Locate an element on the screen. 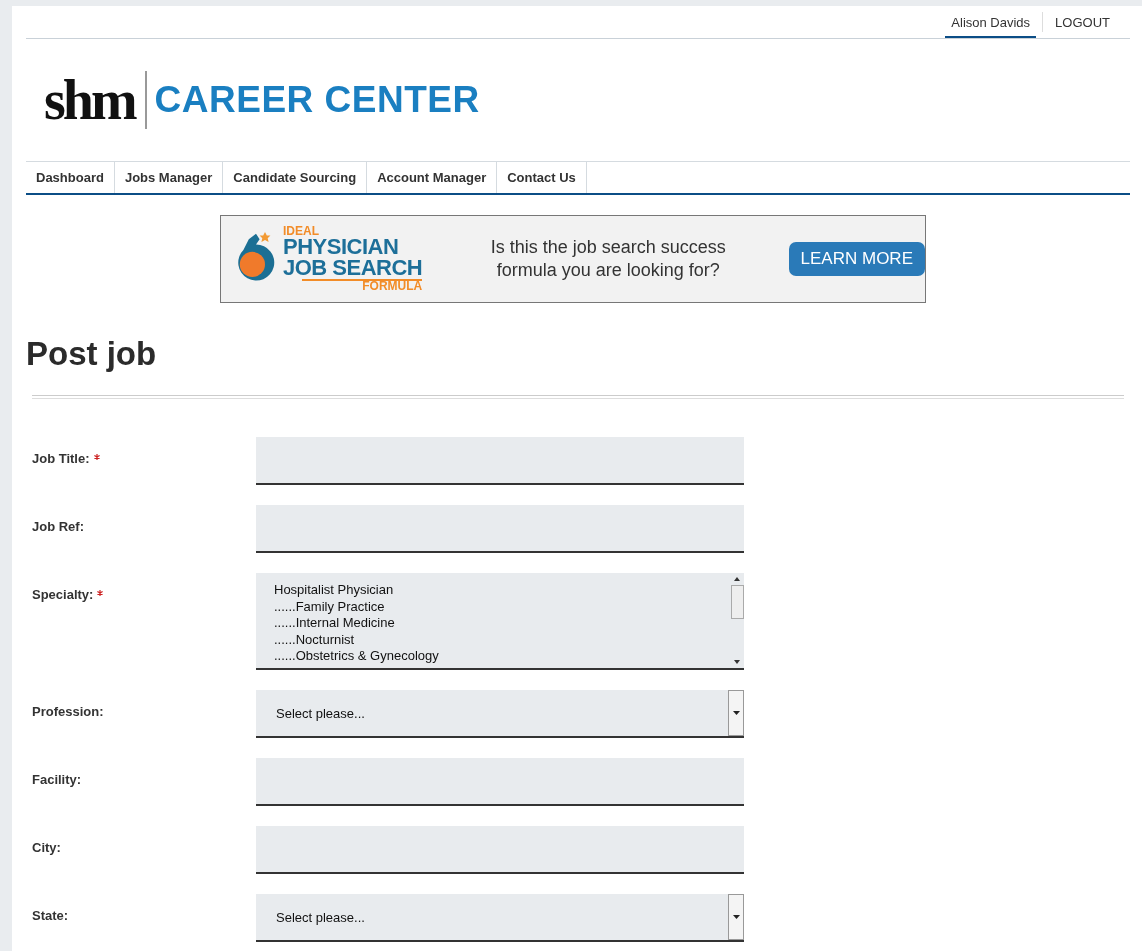  list-box: Hospitalist Physician ......Family Practice ......Internal Medicine ......Nocturnist ......Obstetrics & Gynecology is located at coordinates (500, 621).